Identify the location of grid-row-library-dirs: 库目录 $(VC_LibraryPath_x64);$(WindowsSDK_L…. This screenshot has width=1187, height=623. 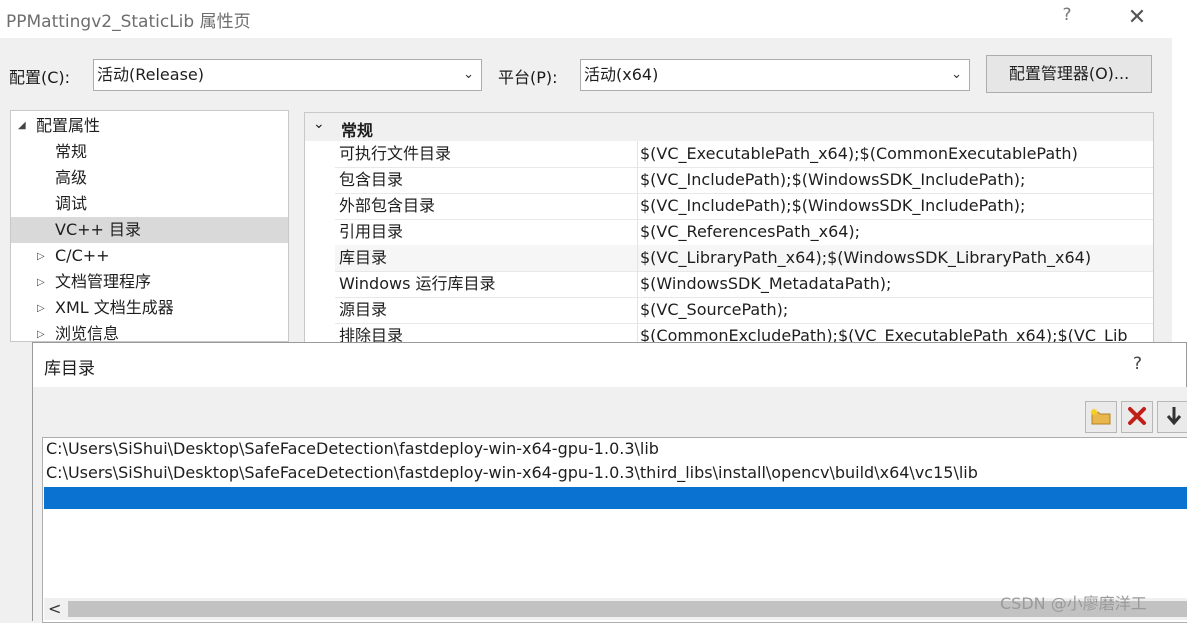
(744, 258).